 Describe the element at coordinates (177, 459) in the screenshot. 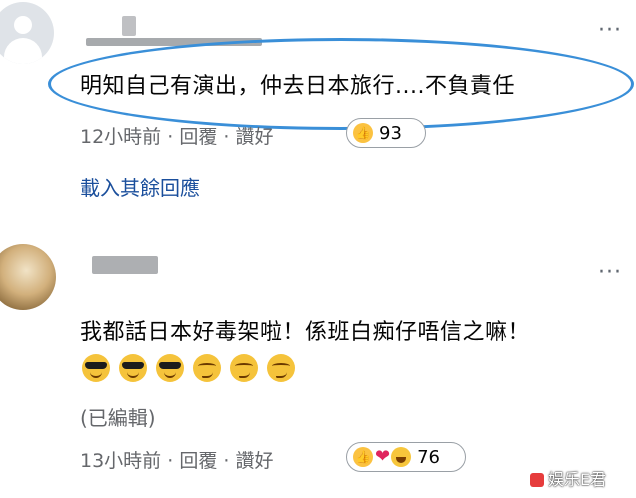

I see `comment-meta: 13小時前 · 回覆 · 讚好` at that location.